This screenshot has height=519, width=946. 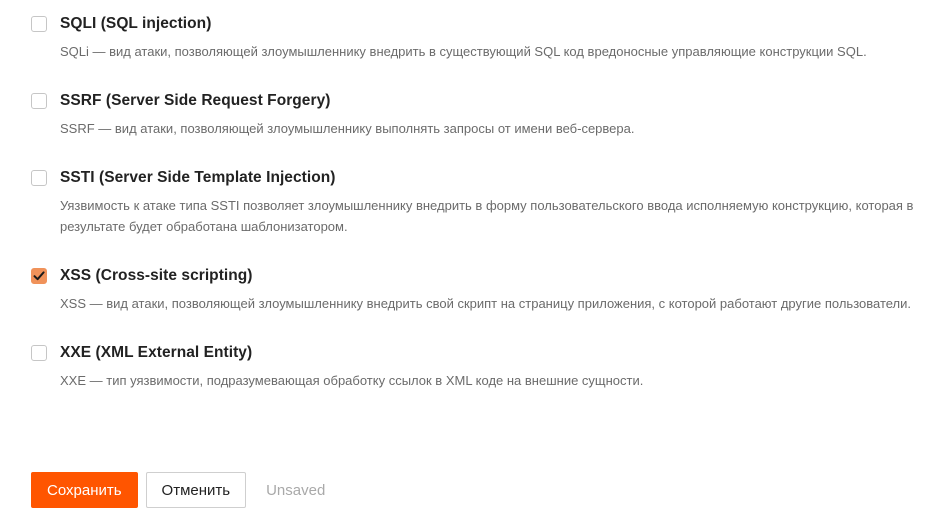 What do you see at coordinates (473, 276) in the screenshot?
I see `option-header: XSS (Cross-site scripting)` at bounding box center [473, 276].